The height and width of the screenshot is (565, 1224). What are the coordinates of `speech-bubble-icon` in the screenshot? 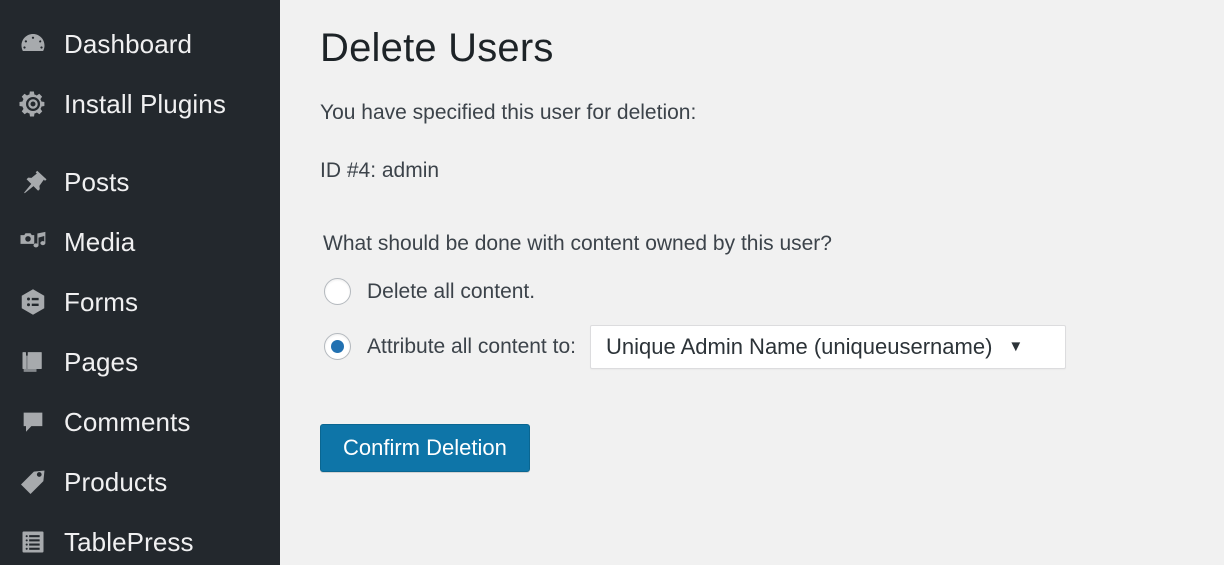 It's located at (33, 422).